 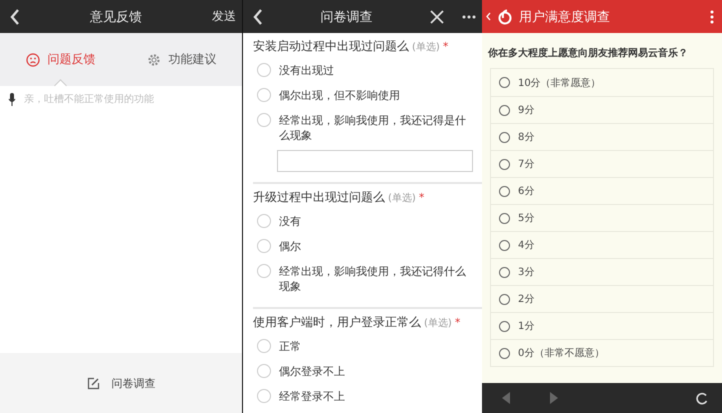 I want to click on answer-option: 3分, so click(x=602, y=271).